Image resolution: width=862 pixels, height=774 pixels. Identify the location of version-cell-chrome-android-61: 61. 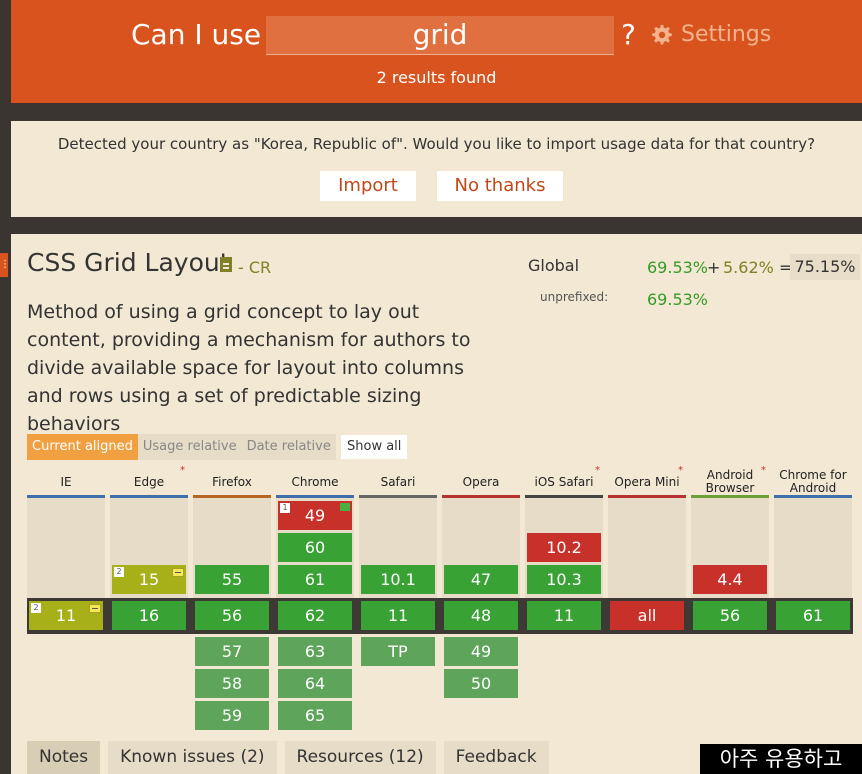
(813, 615).